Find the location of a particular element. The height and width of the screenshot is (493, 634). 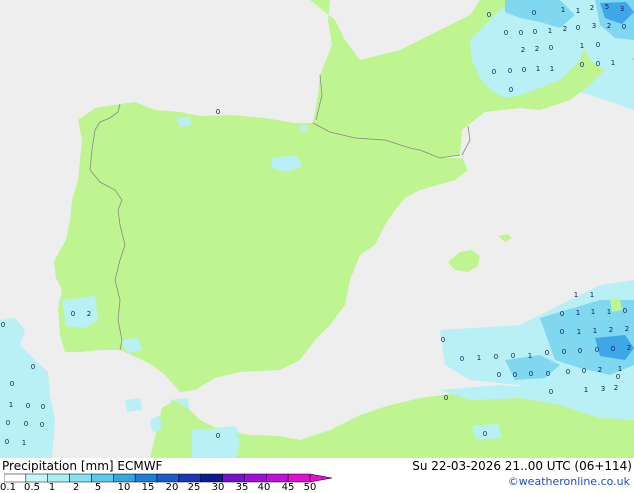

precip-value: 5 is located at coordinates (607, 7).